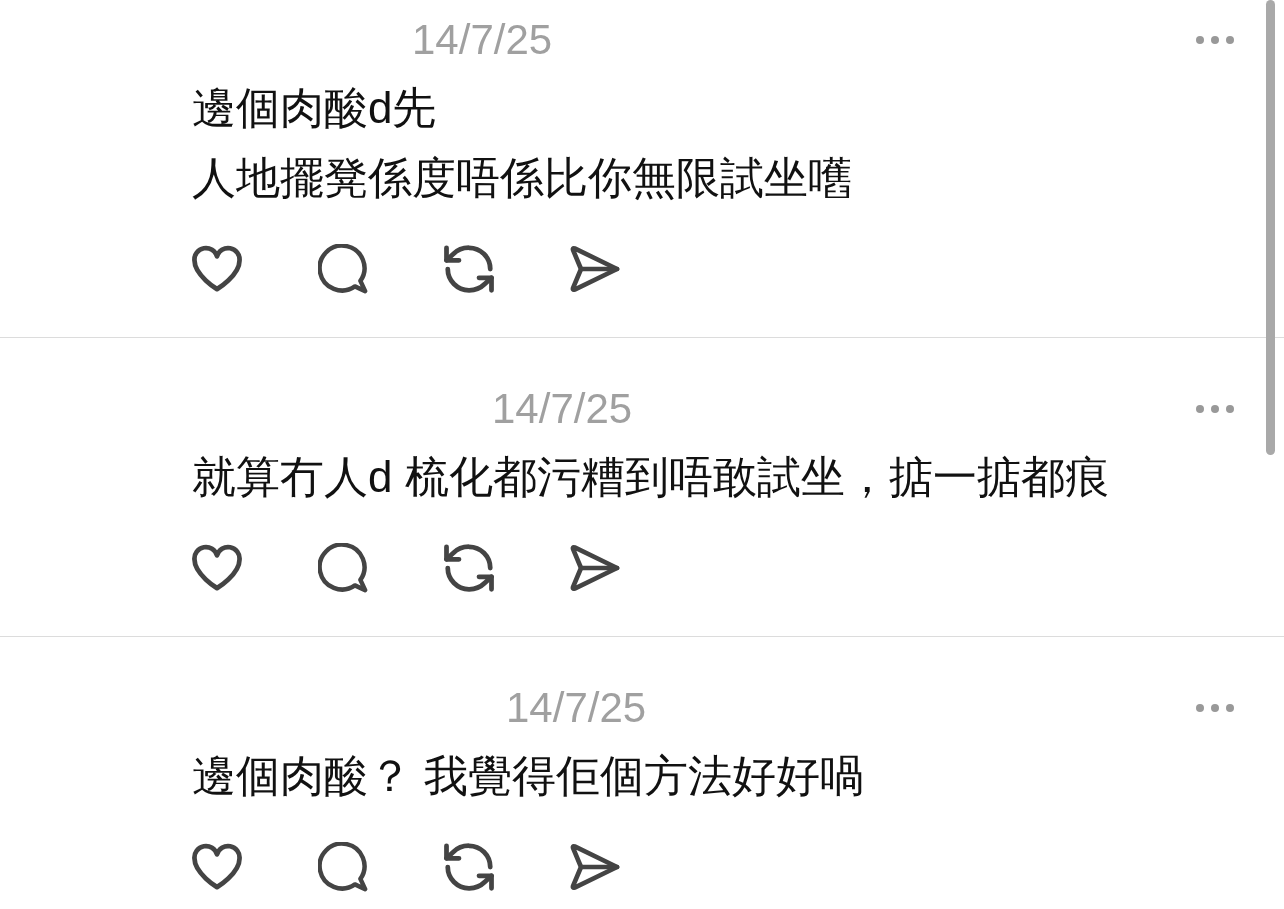 Image resolution: width=1284 pixels, height=909 pixels. What do you see at coordinates (528, 776) in the screenshot?
I see `post-text: 邊個肉酸？ 我覺得佢個方法好好喎` at bounding box center [528, 776].